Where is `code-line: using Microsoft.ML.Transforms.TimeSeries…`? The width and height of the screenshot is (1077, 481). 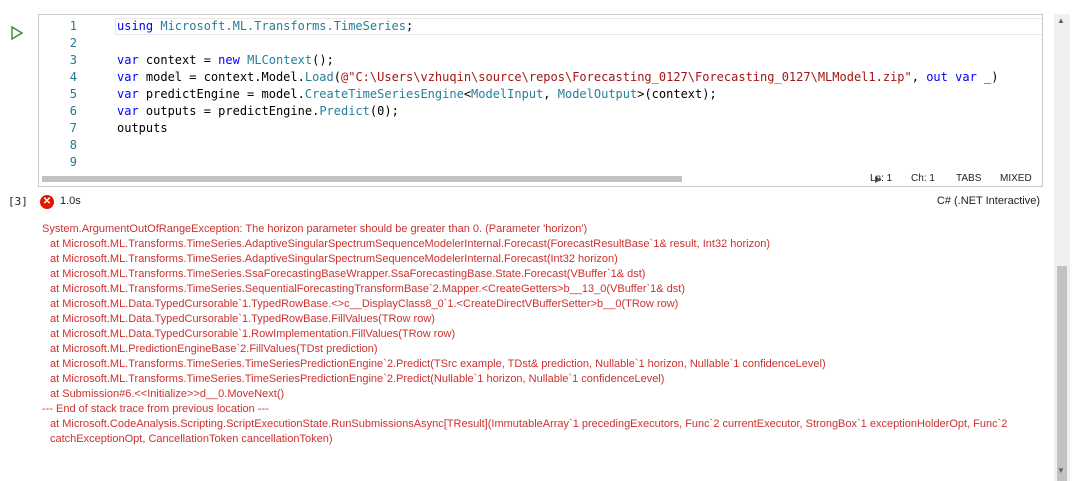 code-line: using Microsoft.ML.Transforms.TimeSeries… is located at coordinates (578, 26).